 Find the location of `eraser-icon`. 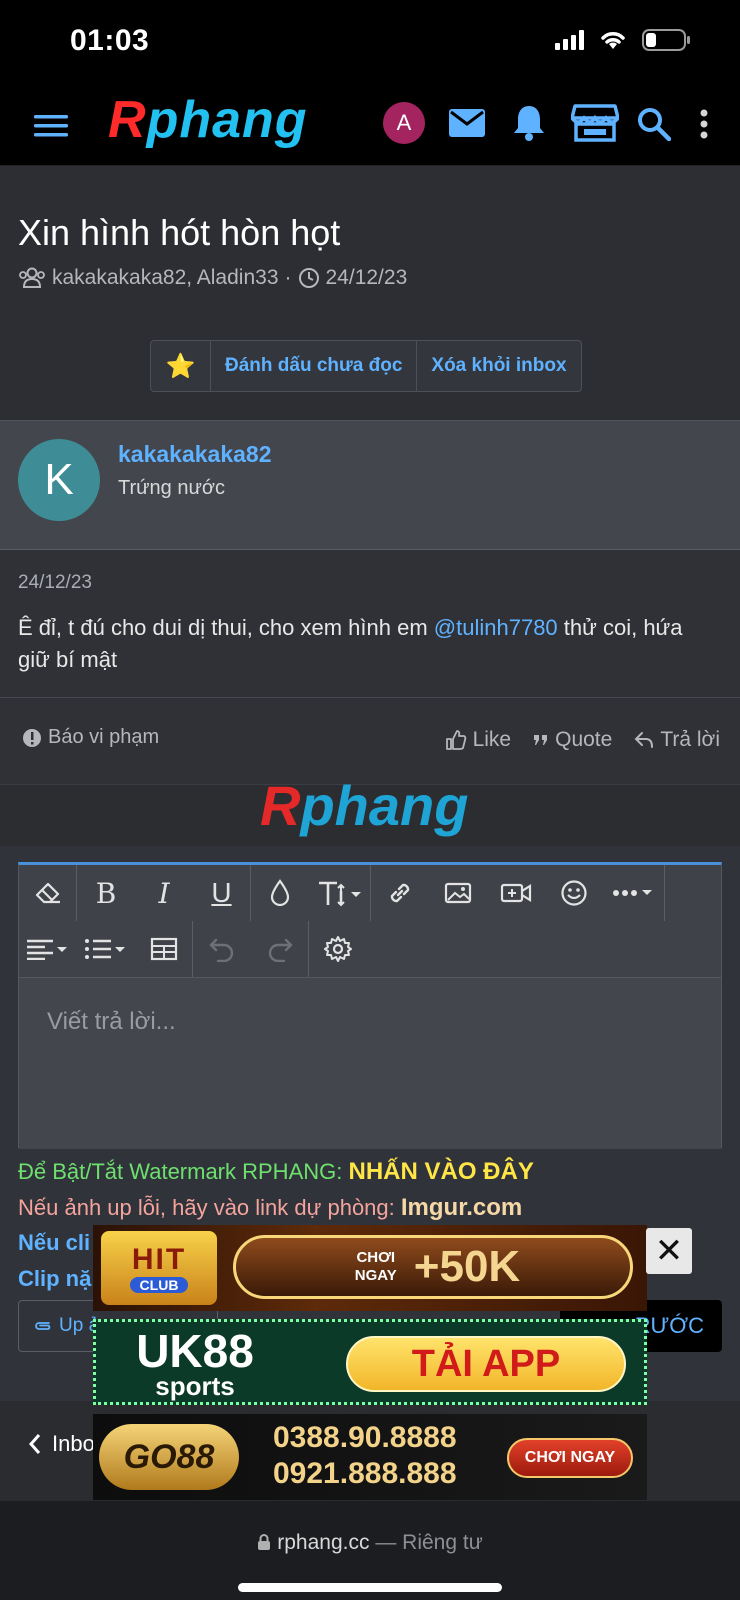

eraser-icon is located at coordinates (47, 893).